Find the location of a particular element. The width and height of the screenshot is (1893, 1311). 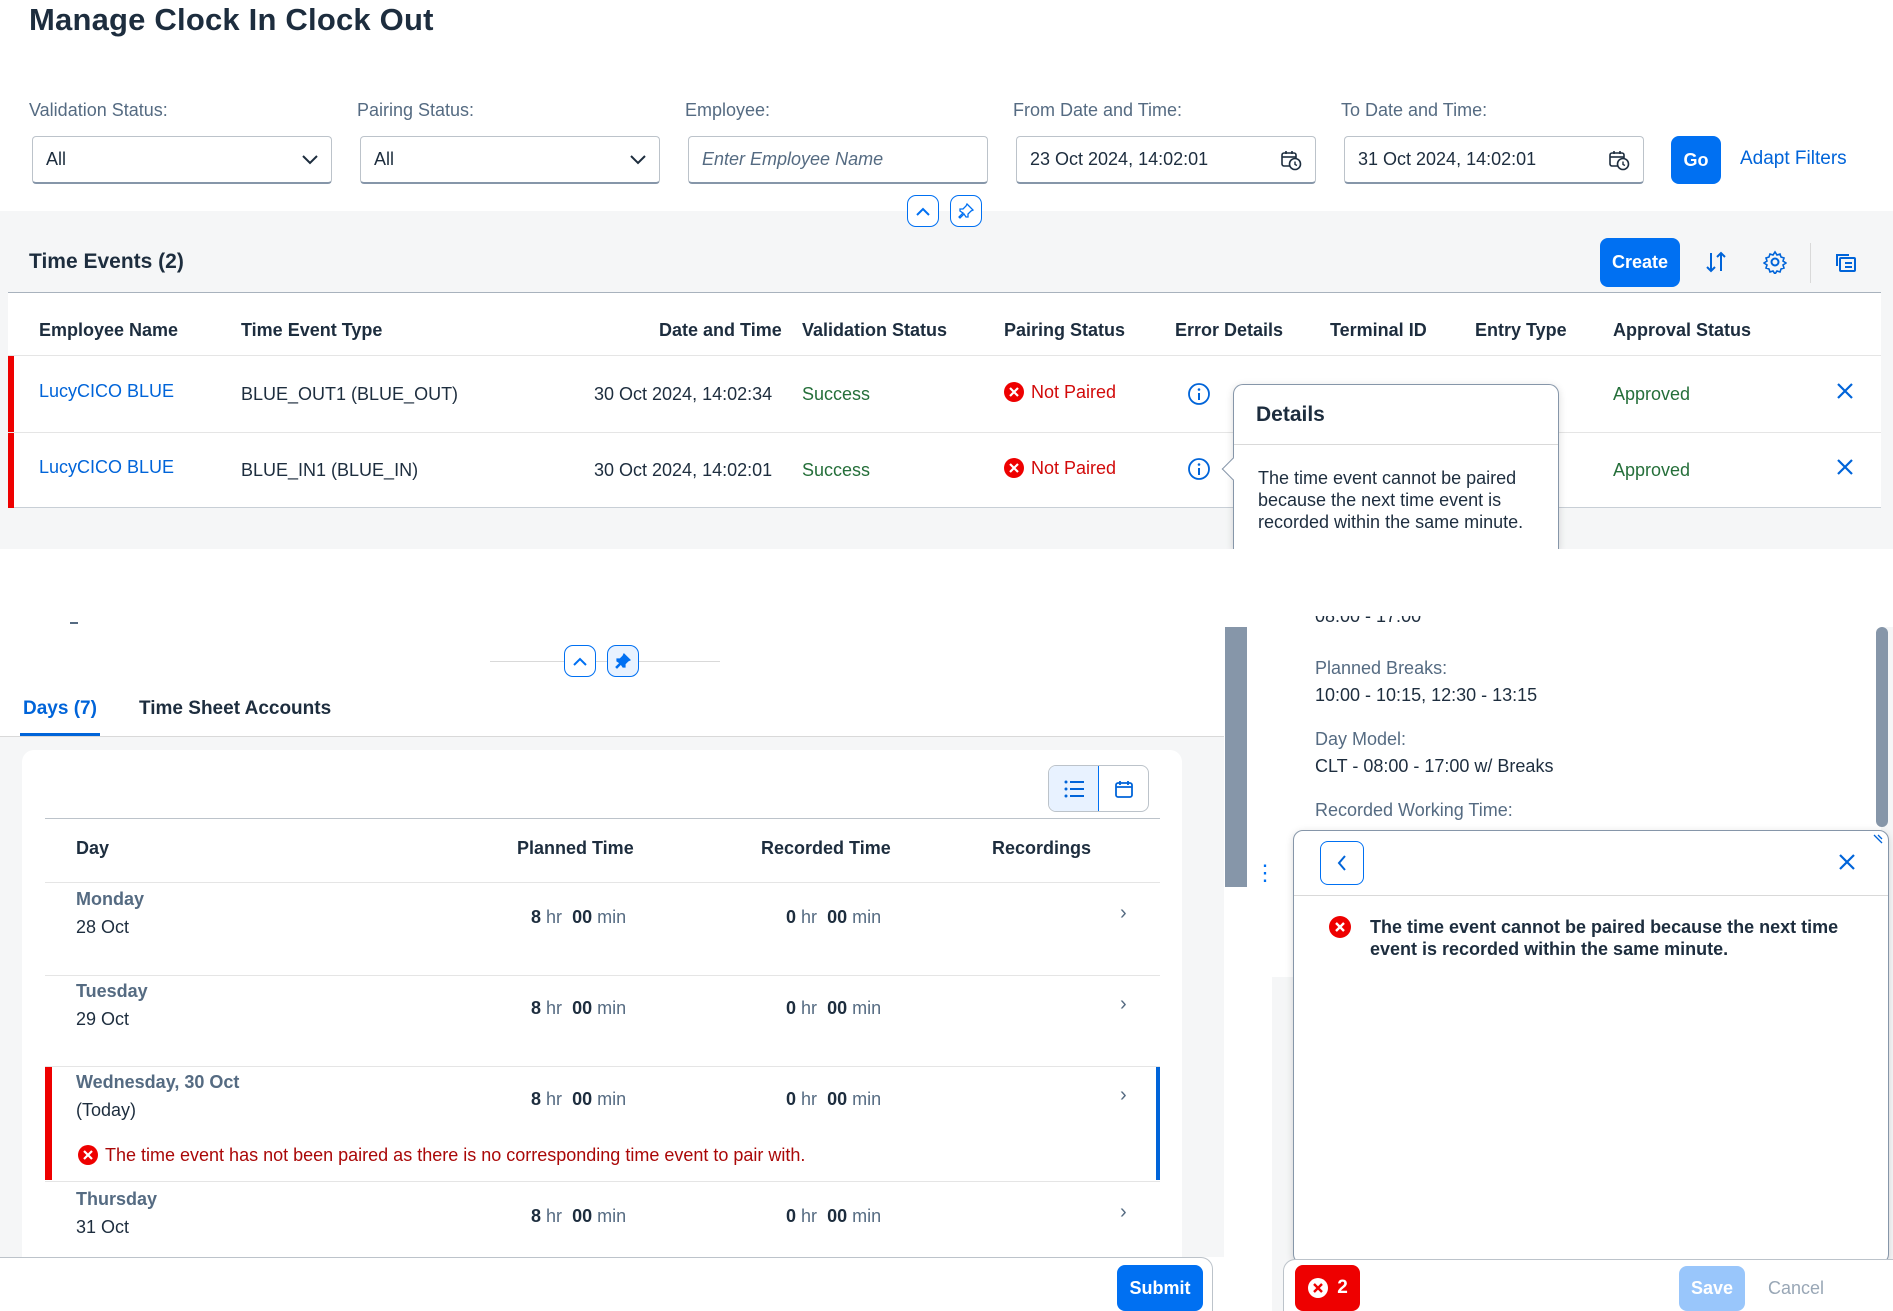

submit-button: Submit is located at coordinates (1160, 1288).